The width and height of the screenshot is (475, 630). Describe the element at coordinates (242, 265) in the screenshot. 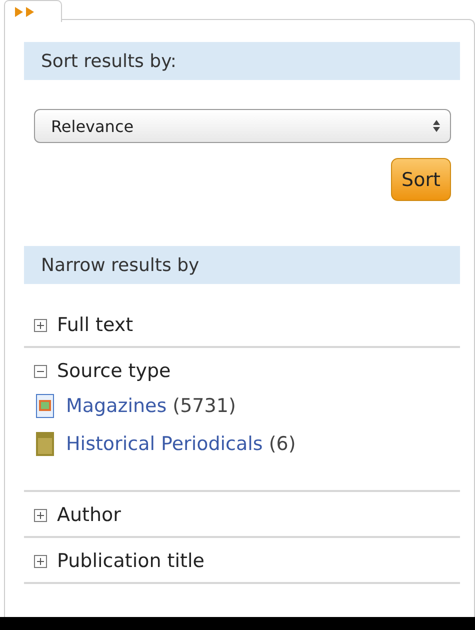

I see `section-heading: Narrow results by` at that location.